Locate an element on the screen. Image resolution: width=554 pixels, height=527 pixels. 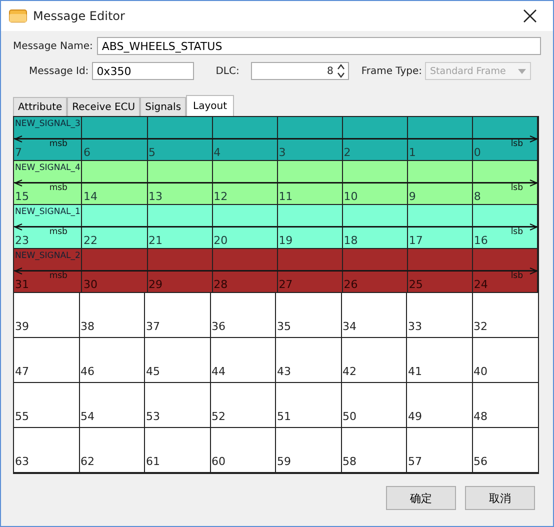
signal-name: NEW_SIGNAL_1 is located at coordinates (47, 212).